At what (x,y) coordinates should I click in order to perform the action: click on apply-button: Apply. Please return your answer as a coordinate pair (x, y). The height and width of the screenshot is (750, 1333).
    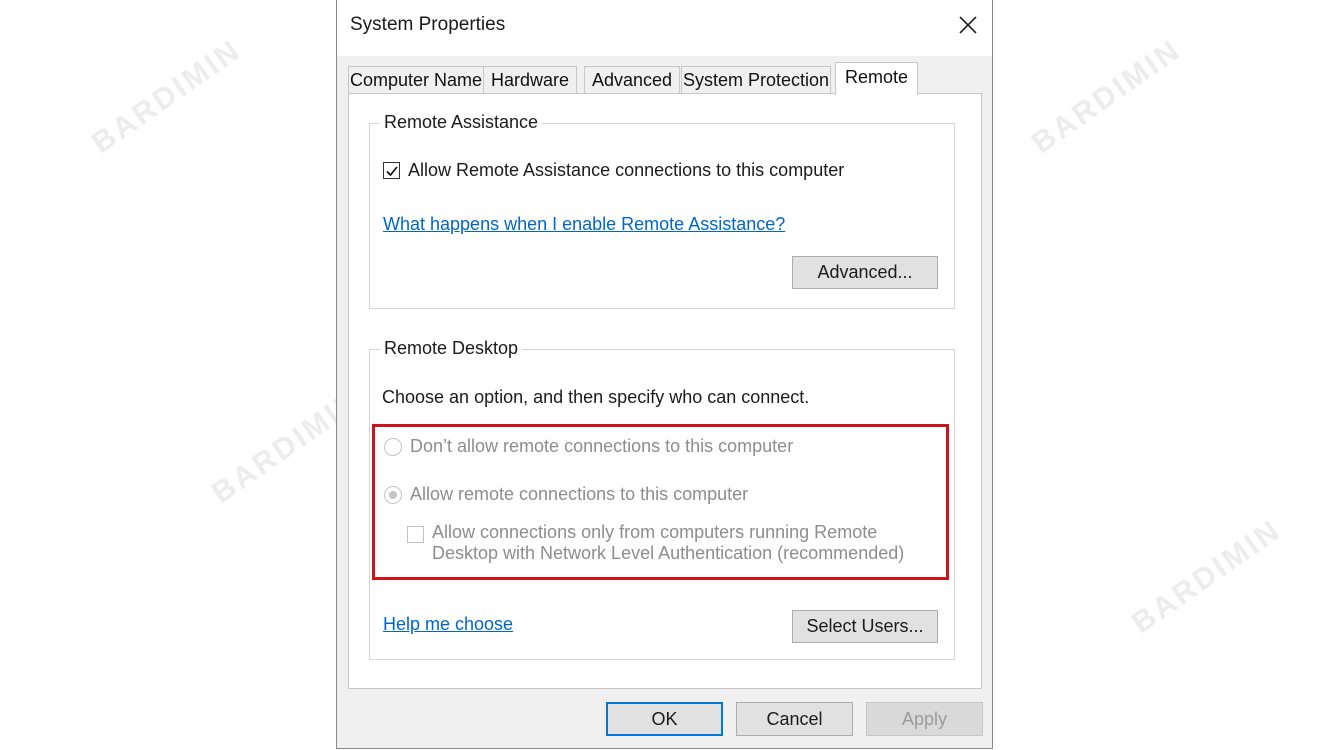
    Looking at the image, I should click on (924, 719).